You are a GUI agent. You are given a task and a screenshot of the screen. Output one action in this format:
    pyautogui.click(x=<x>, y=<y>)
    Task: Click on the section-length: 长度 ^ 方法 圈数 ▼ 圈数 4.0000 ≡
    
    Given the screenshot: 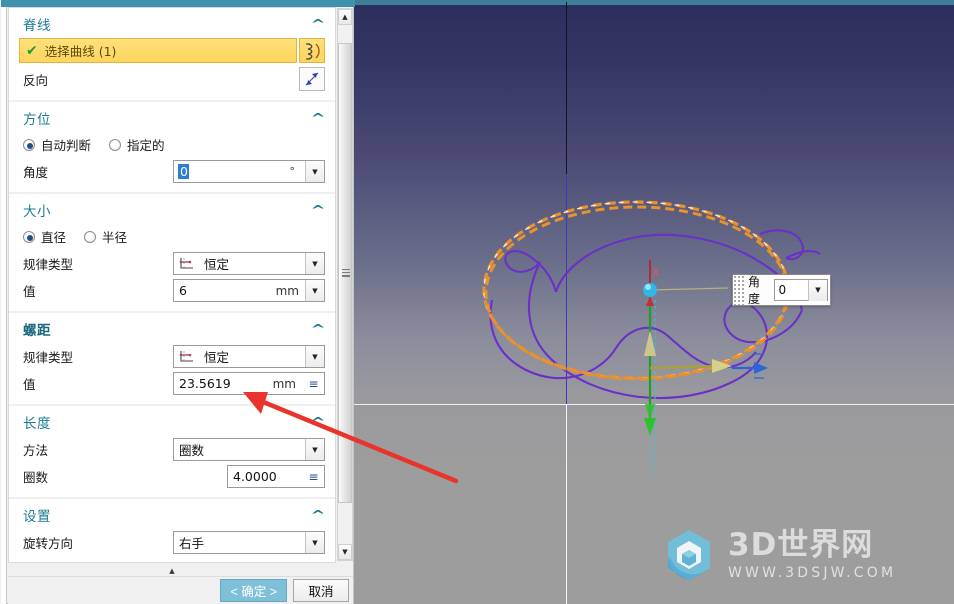 What is the action you would take?
    pyautogui.click(x=172, y=452)
    